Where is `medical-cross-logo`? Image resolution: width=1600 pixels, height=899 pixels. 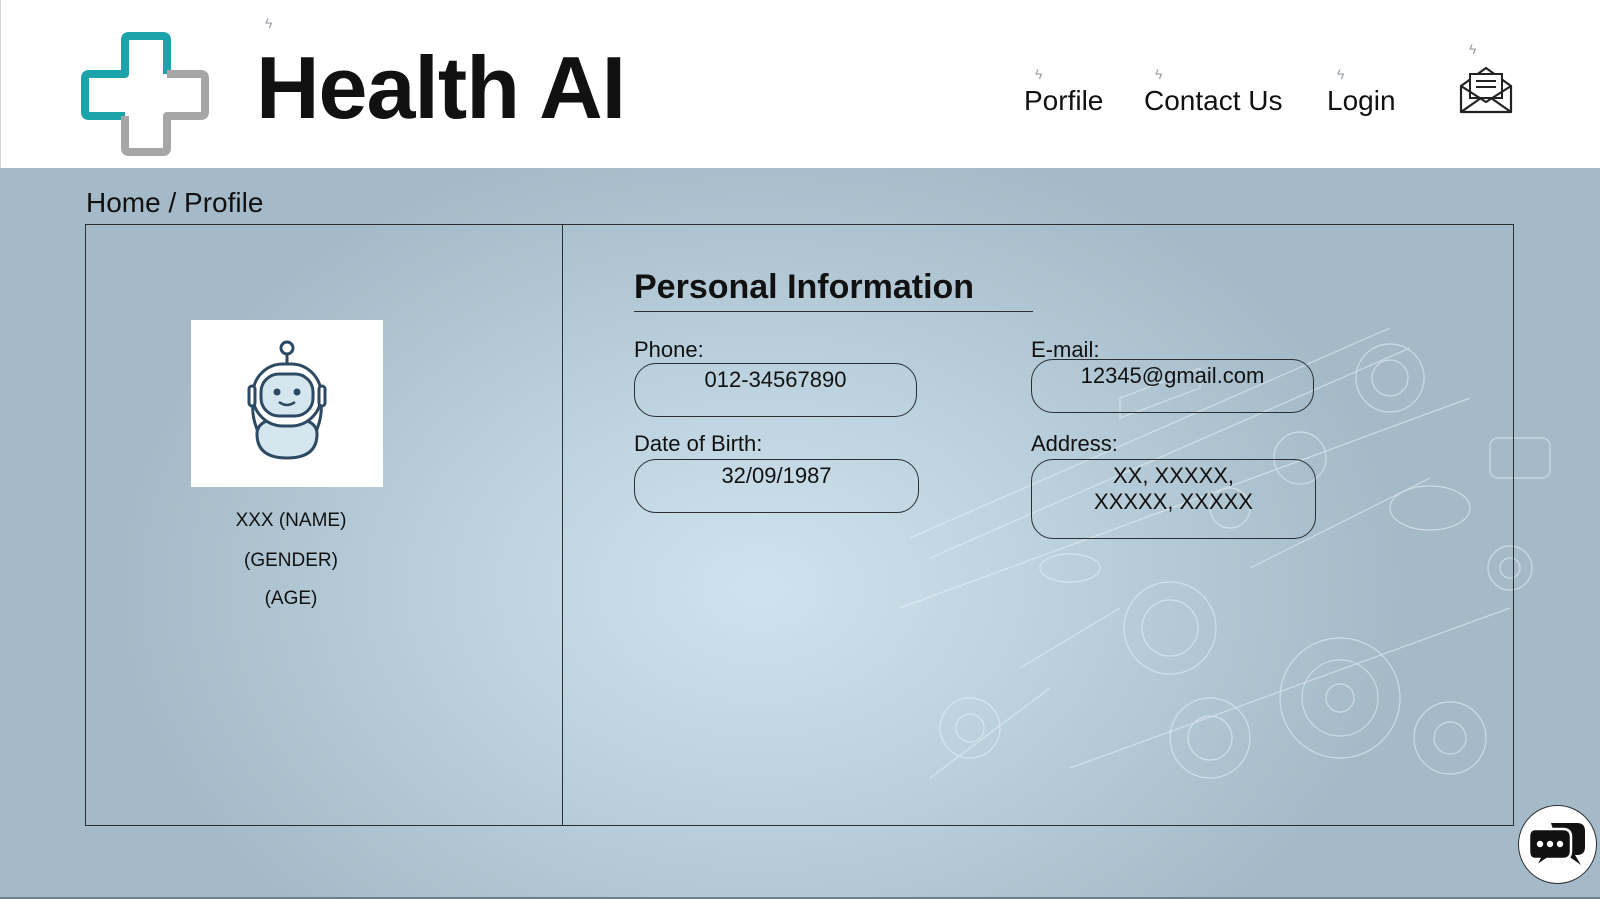
medical-cross-logo is located at coordinates (145, 94).